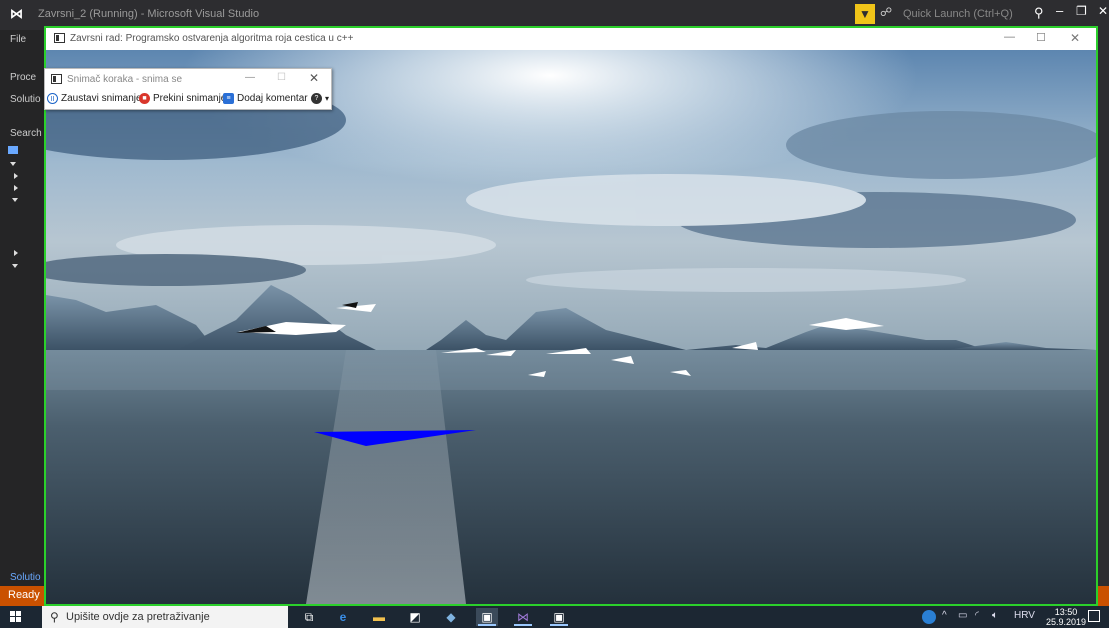 This screenshot has width=1109, height=628. I want to click on feedback-icon: ☍, so click(886, 12).